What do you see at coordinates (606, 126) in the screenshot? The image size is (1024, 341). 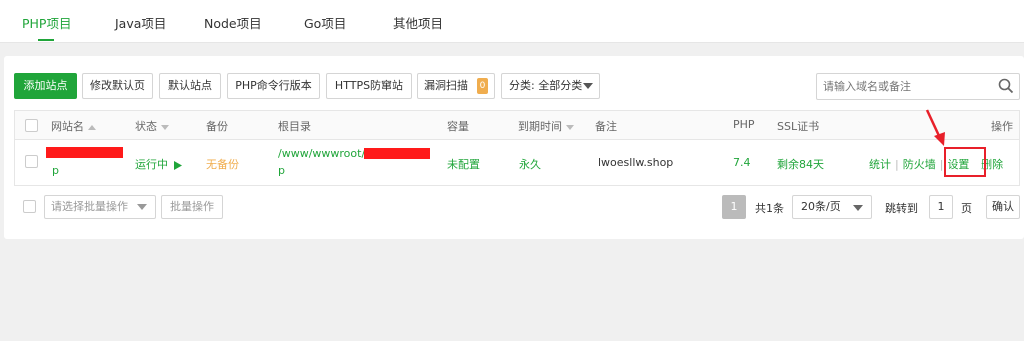 I see `header-remark: 备注` at bounding box center [606, 126].